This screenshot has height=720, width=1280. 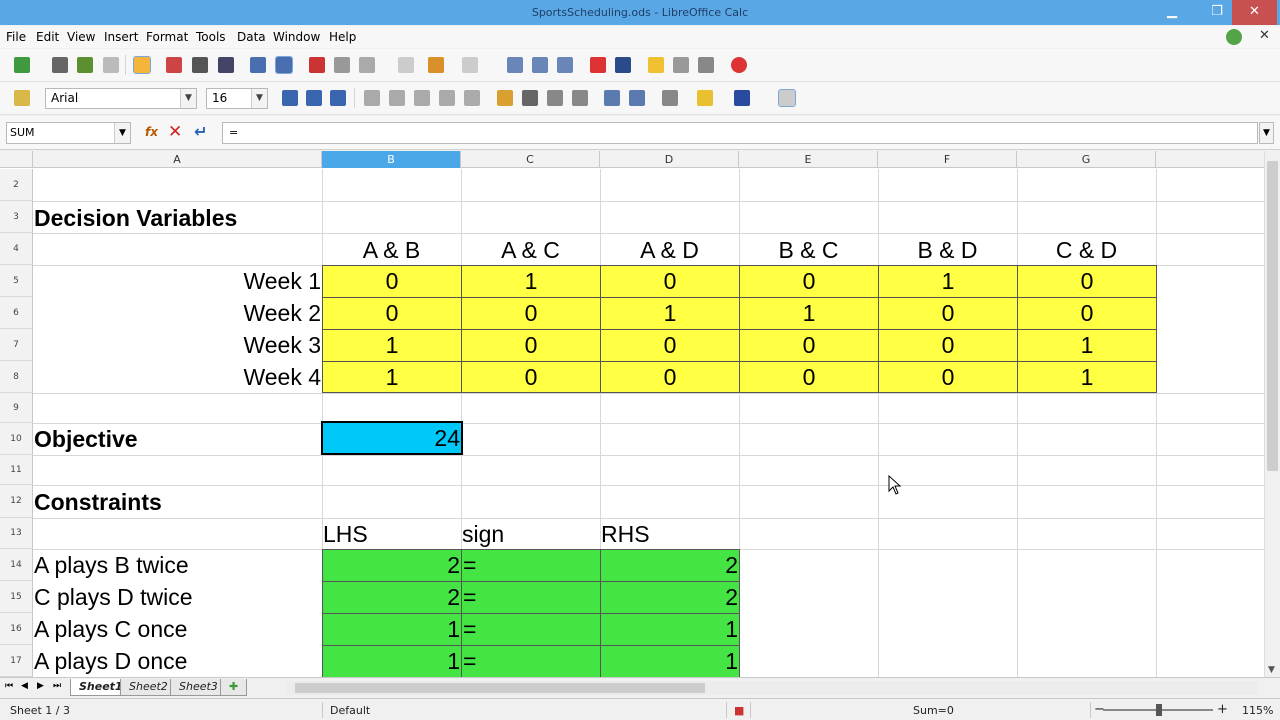 I want to click on column-header-e: E, so click(x=808, y=159).